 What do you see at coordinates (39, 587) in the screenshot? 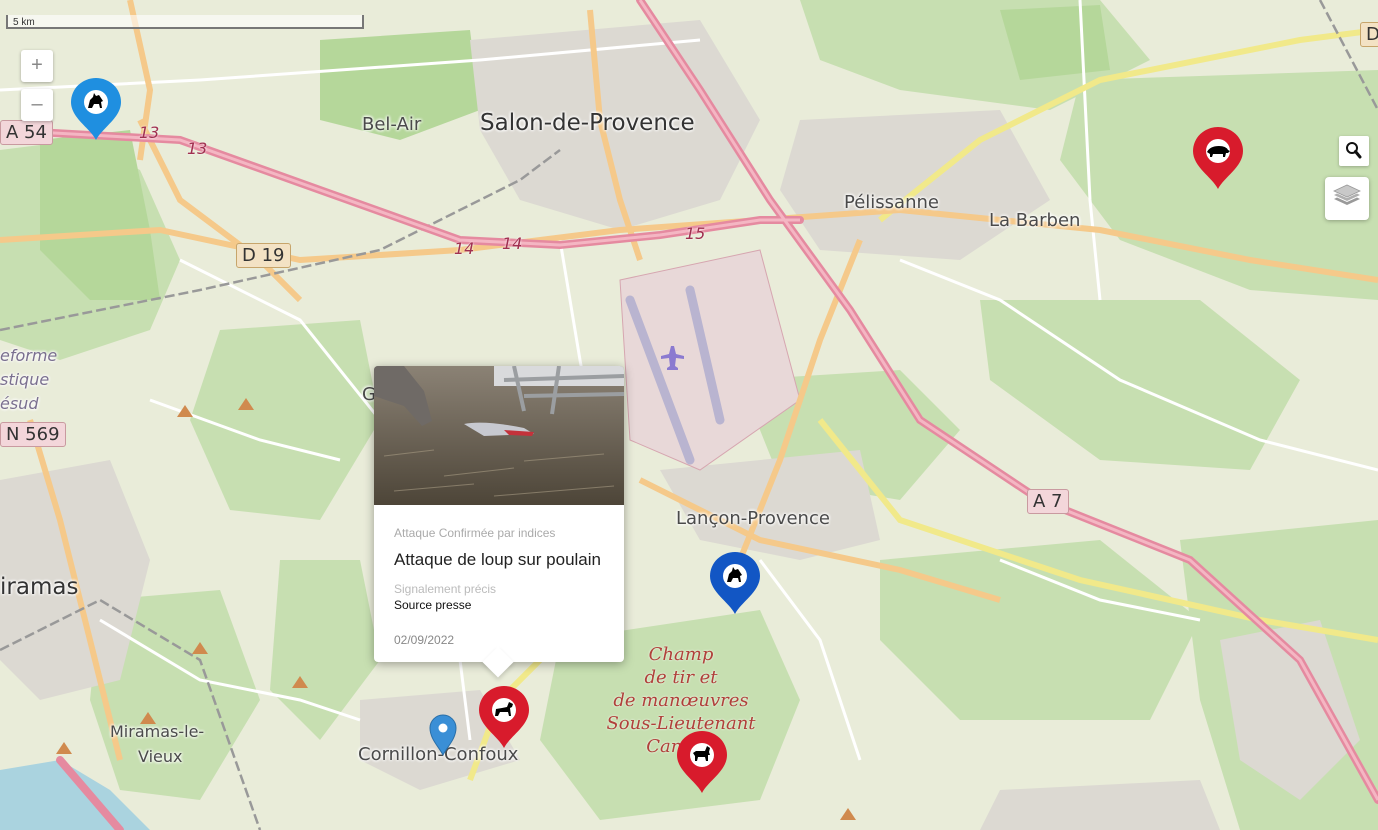
I see `place-miramas: iramas` at bounding box center [39, 587].